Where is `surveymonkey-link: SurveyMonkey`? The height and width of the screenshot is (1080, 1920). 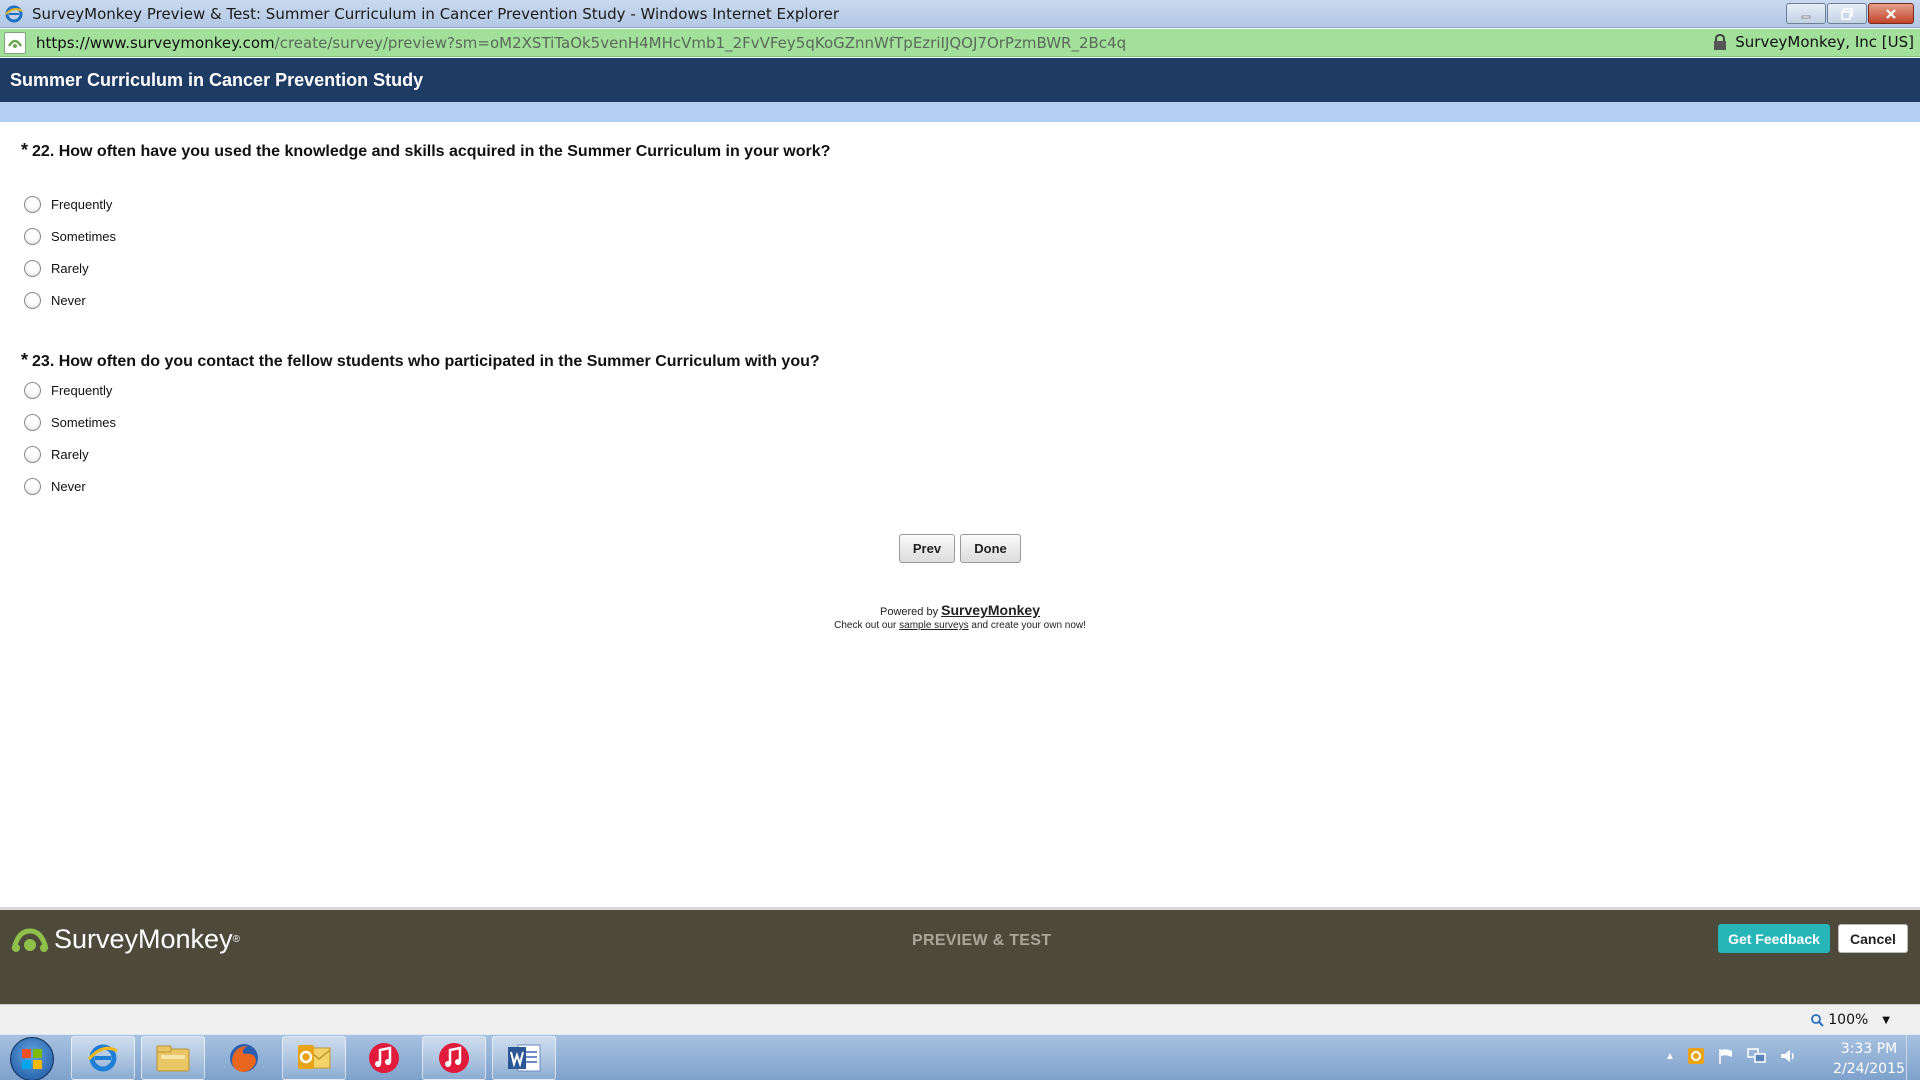 surveymonkey-link: SurveyMonkey is located at coordinates (990, 610).